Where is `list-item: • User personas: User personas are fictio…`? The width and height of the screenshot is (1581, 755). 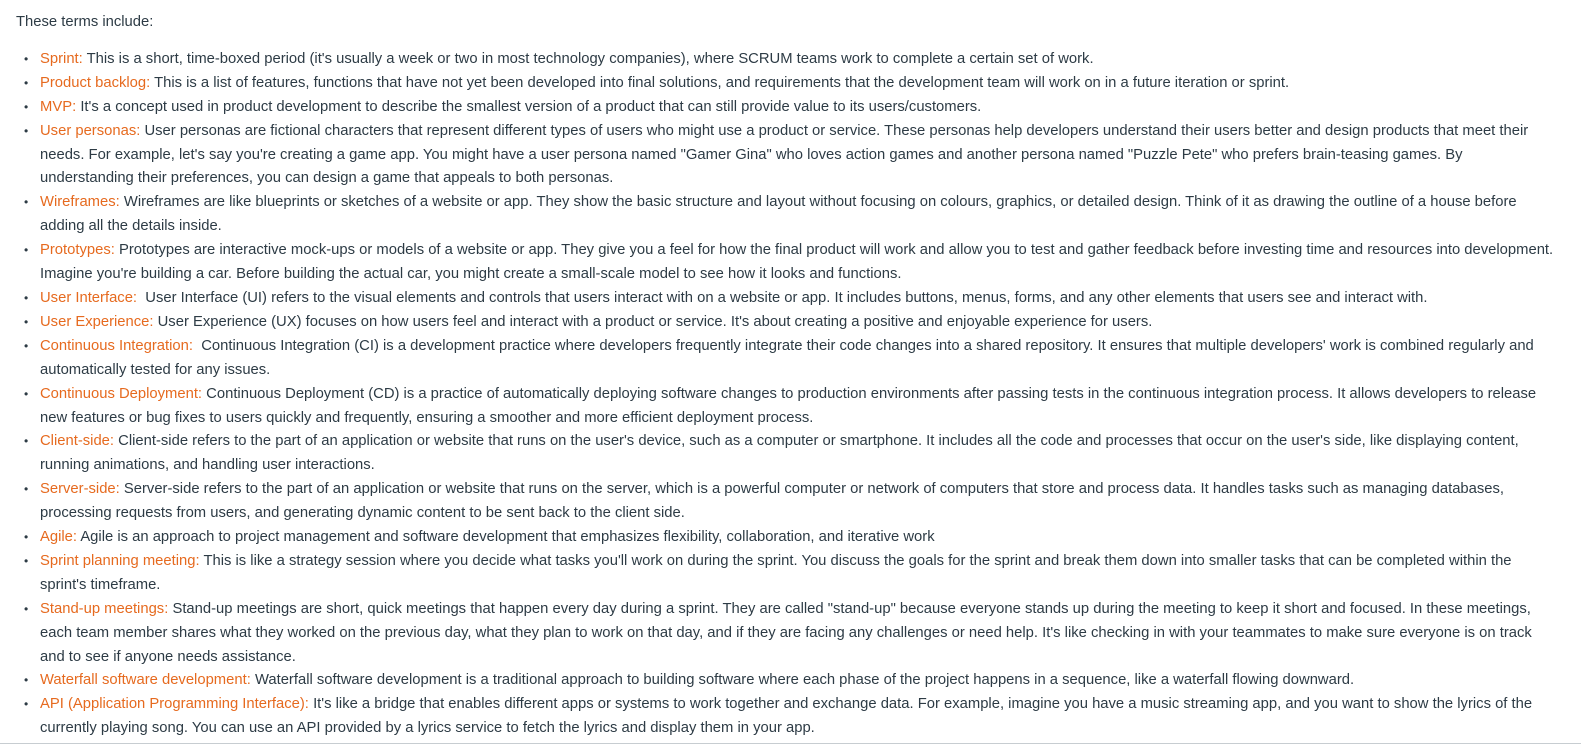 list-item: • User personas: User personas are fictio… is located at coordinates (786, 156).